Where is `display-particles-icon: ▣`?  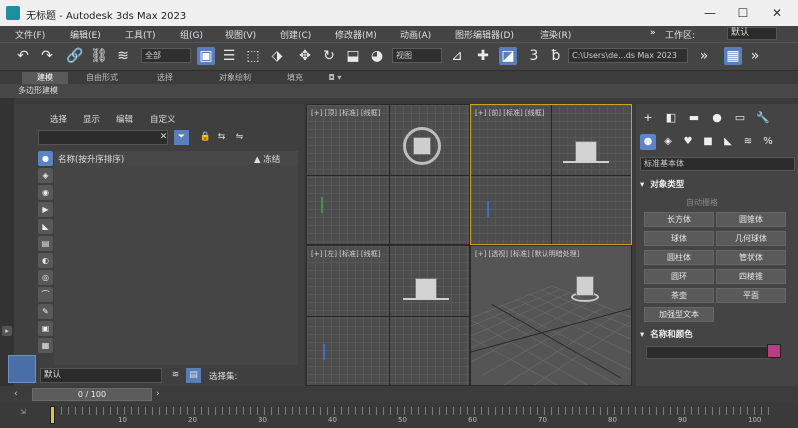 display-particles-icon: ▣ is located at coordinates (45, 328).